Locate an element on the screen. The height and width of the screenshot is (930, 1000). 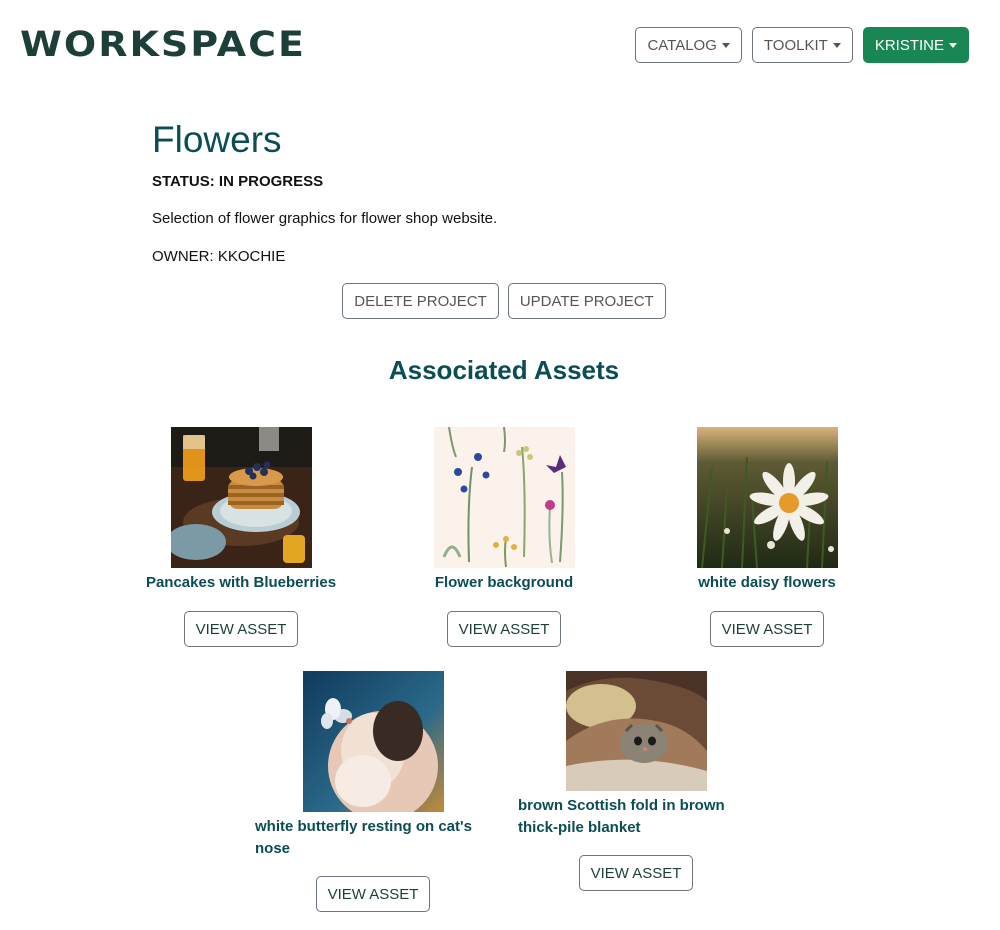
workspace-logo: WORKSPACE is located at coordinates (163, 44).